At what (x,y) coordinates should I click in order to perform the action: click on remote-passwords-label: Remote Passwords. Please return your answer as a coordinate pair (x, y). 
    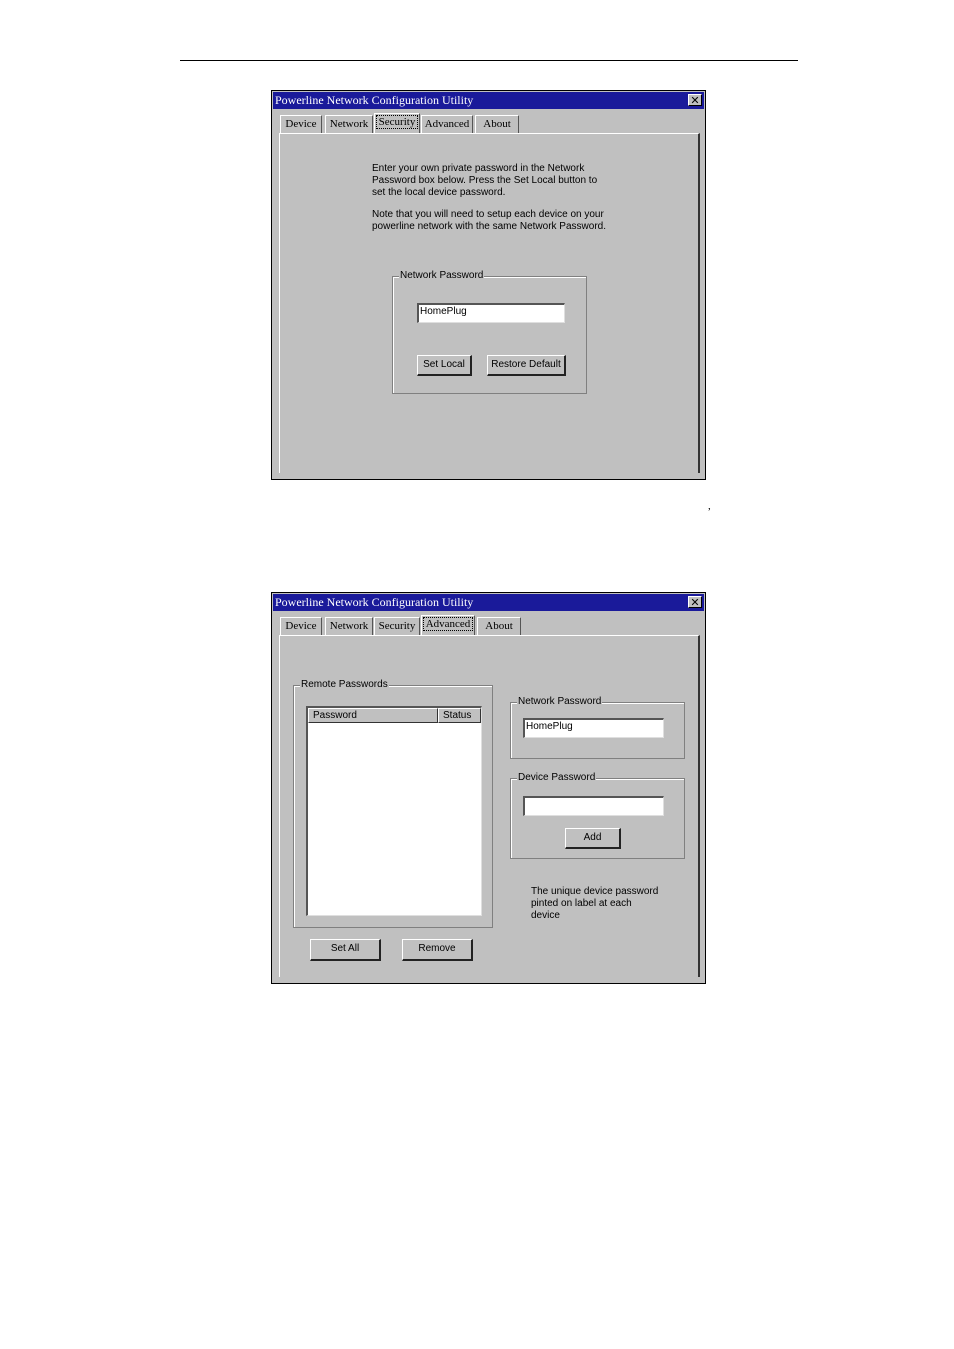
    Looking at the image, I should click on (344, 685).